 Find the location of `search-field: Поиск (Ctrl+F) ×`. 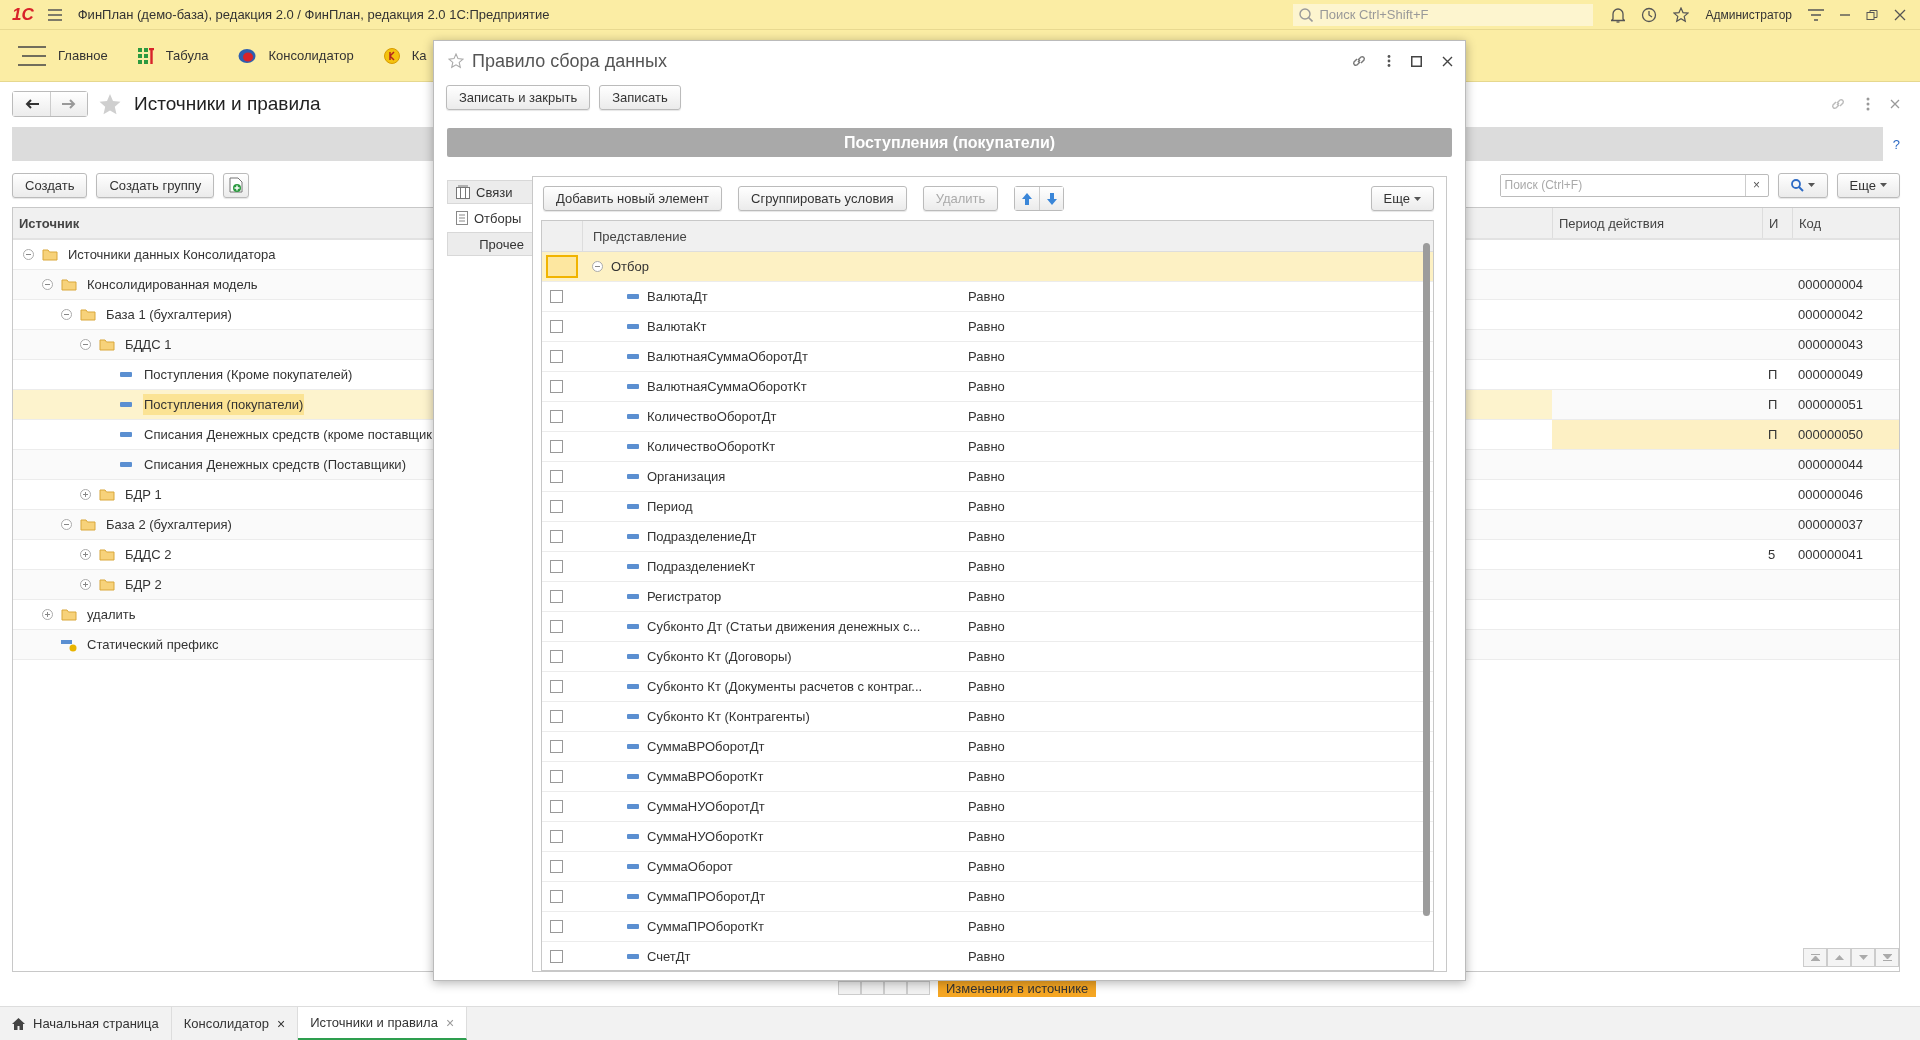

search-field: Поиск (Ctrl+F) × is located at coordinates (1634, 185).